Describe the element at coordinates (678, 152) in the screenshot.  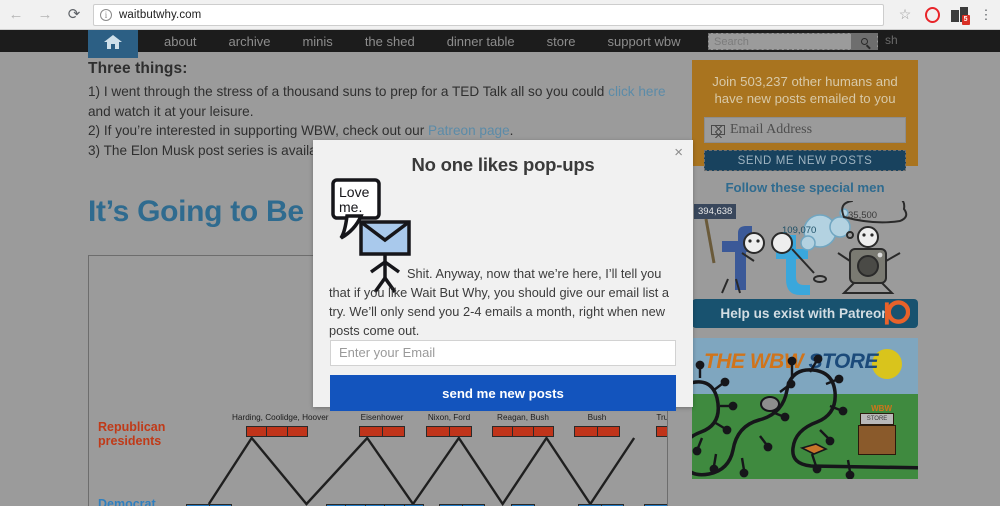
I see `close-icon: ×` at that location.